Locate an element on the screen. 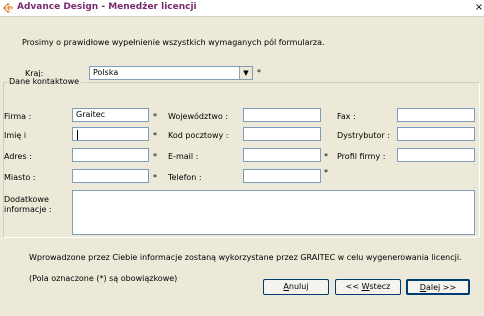  email-field is located at coordinates (282, 155).